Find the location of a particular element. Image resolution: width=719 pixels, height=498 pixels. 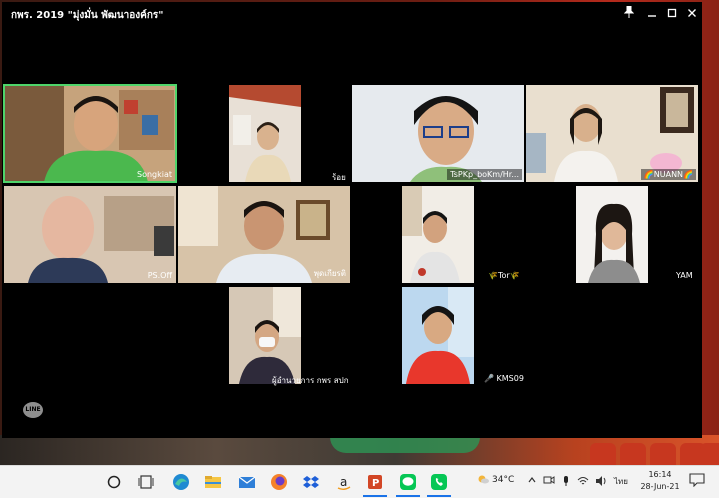

participant-video-kms09 is located at coordinates (438, 335).